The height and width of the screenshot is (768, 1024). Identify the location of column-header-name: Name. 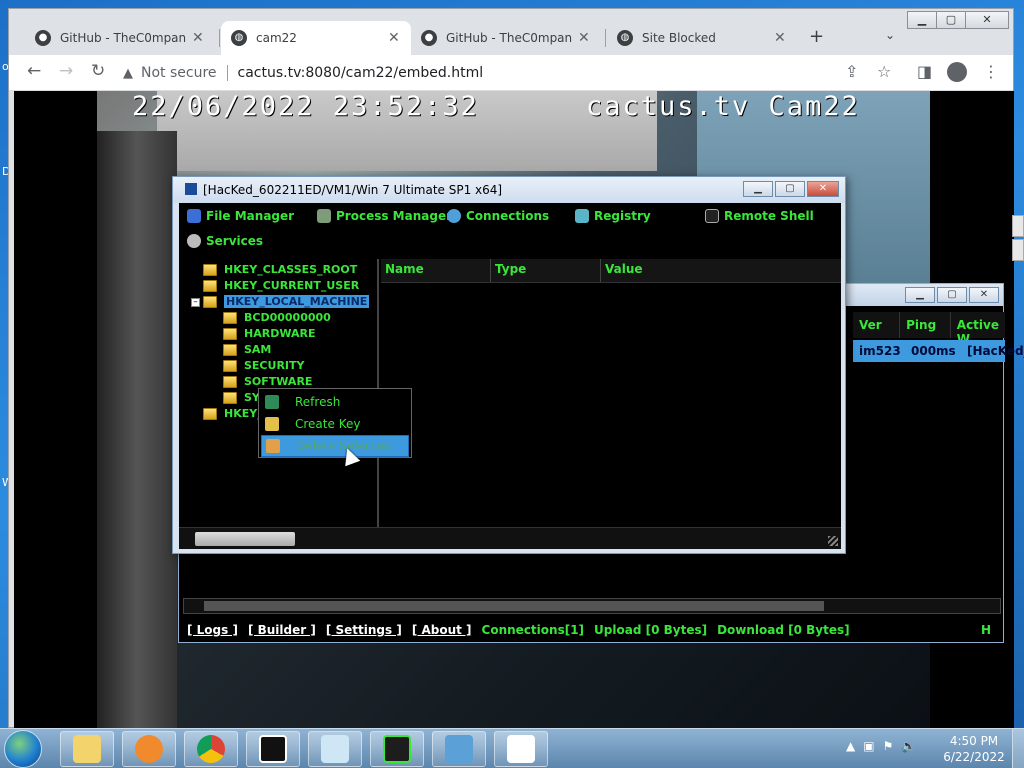
(436, 270).